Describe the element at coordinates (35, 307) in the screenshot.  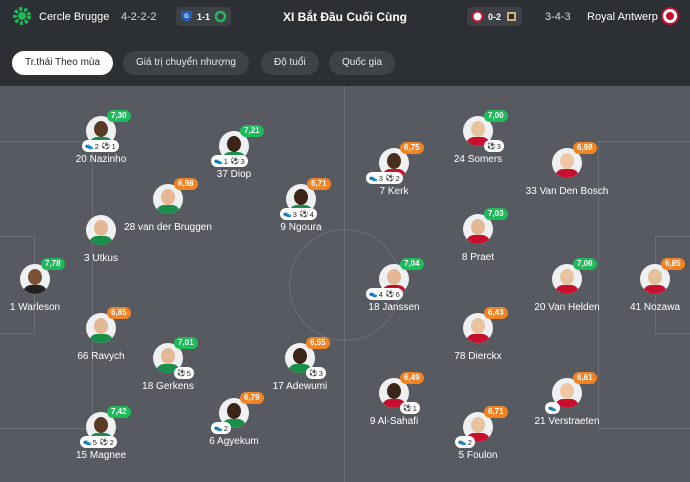
I see `player-name: 1 Warleson` at that location.